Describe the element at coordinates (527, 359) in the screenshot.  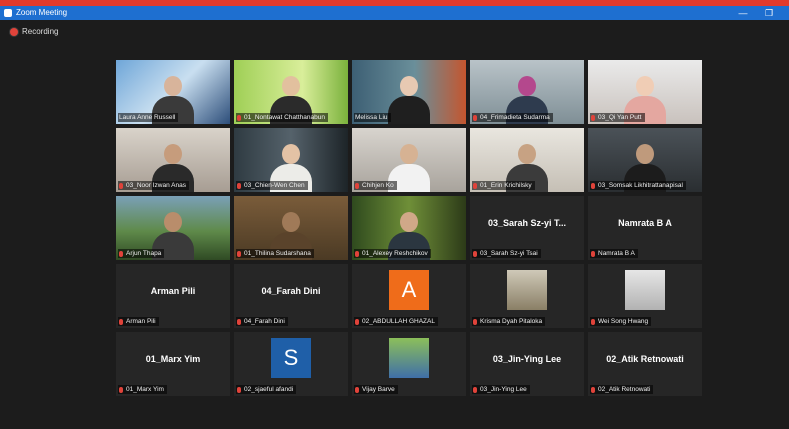
I see `participant-display-name: 03_Jin-Ying Lee` at that location.